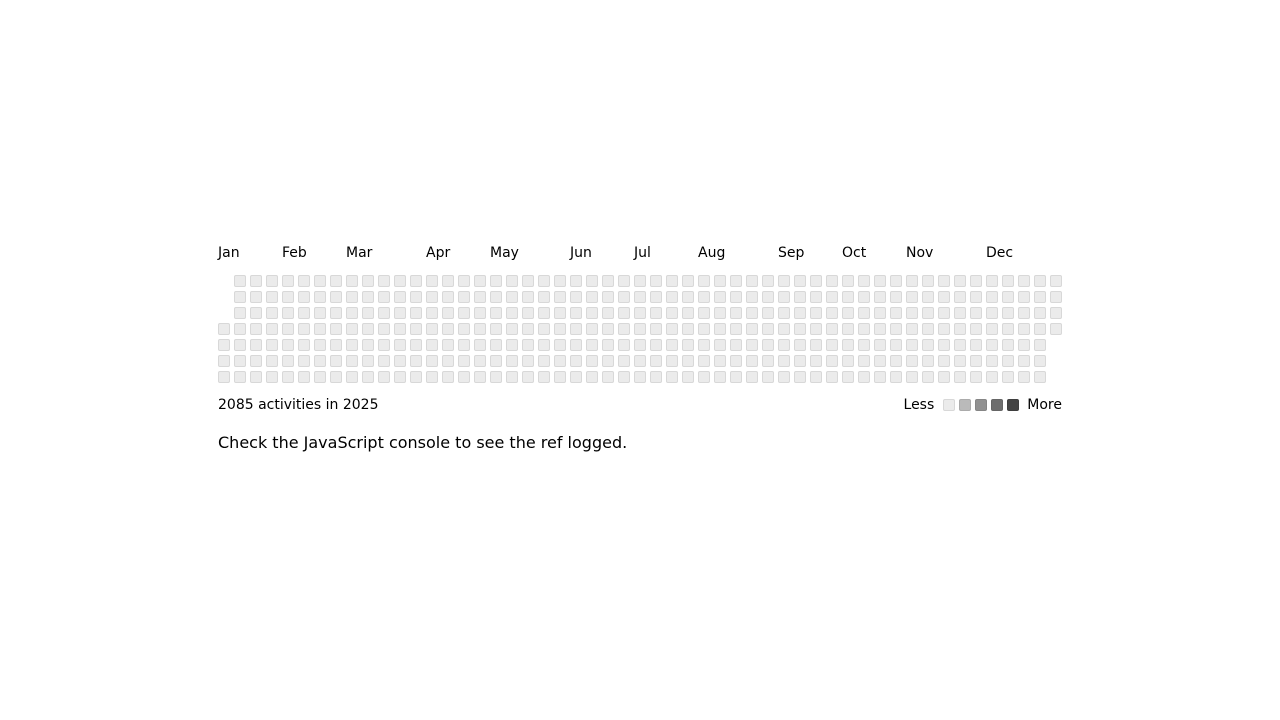 This screenshot has width=1280, height=720. Describe the element at coordinates (581, 253) in the screenshot. I see `month-label: Jun` at that location.